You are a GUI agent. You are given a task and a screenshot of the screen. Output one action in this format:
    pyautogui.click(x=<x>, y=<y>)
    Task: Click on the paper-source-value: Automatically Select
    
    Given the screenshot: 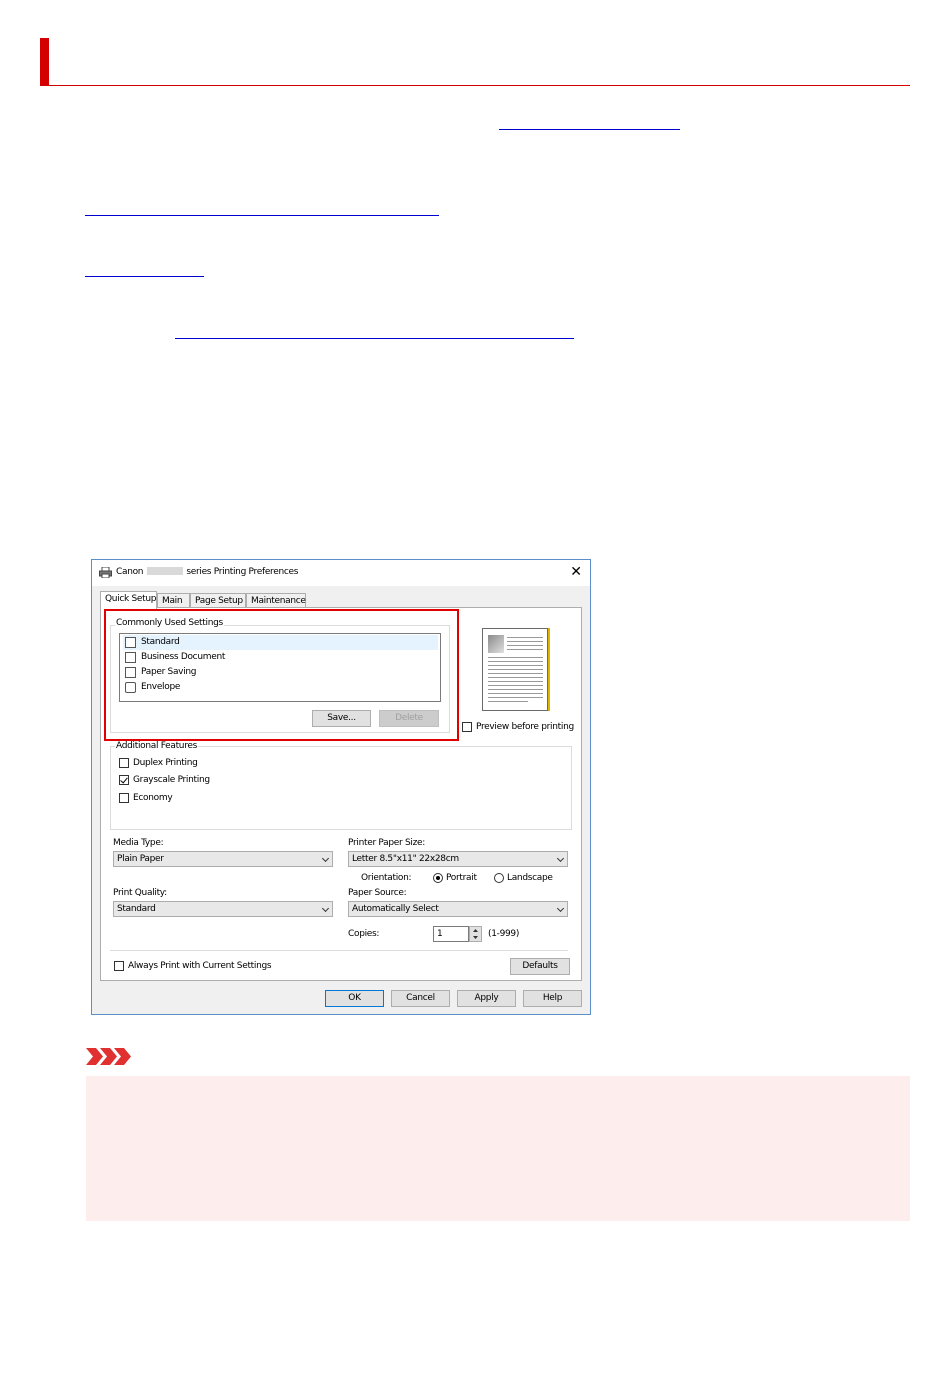 What is the action you would take?
    pyautogui.click(x=395, y=909)
    